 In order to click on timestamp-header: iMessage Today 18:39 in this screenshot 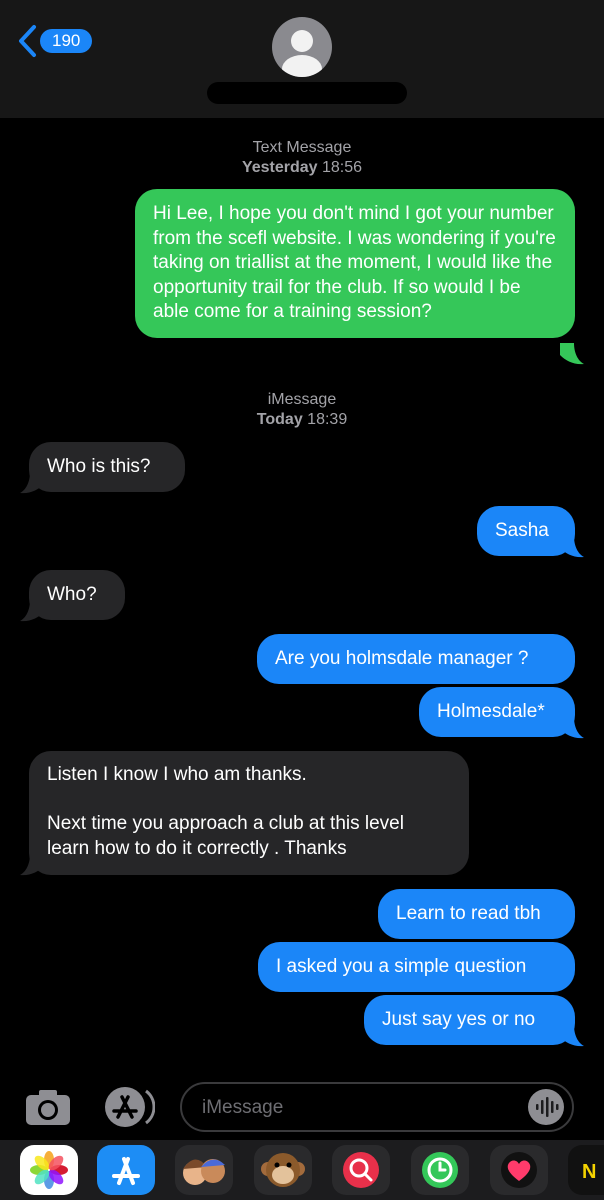, I will do `click(302, 410)`.